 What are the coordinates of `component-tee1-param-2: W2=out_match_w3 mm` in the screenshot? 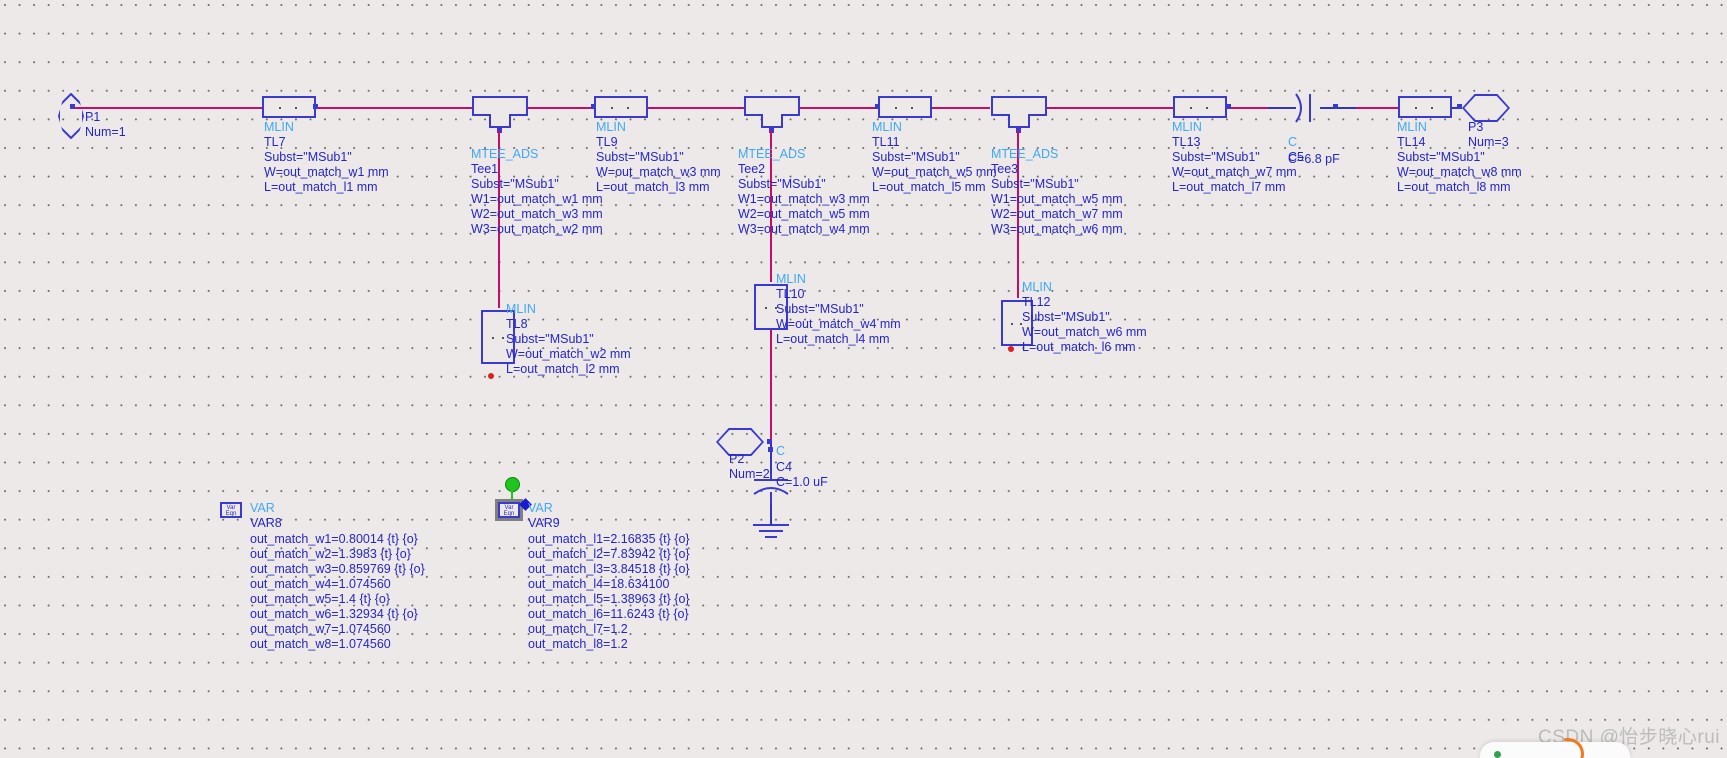 It's located at (537, 214).